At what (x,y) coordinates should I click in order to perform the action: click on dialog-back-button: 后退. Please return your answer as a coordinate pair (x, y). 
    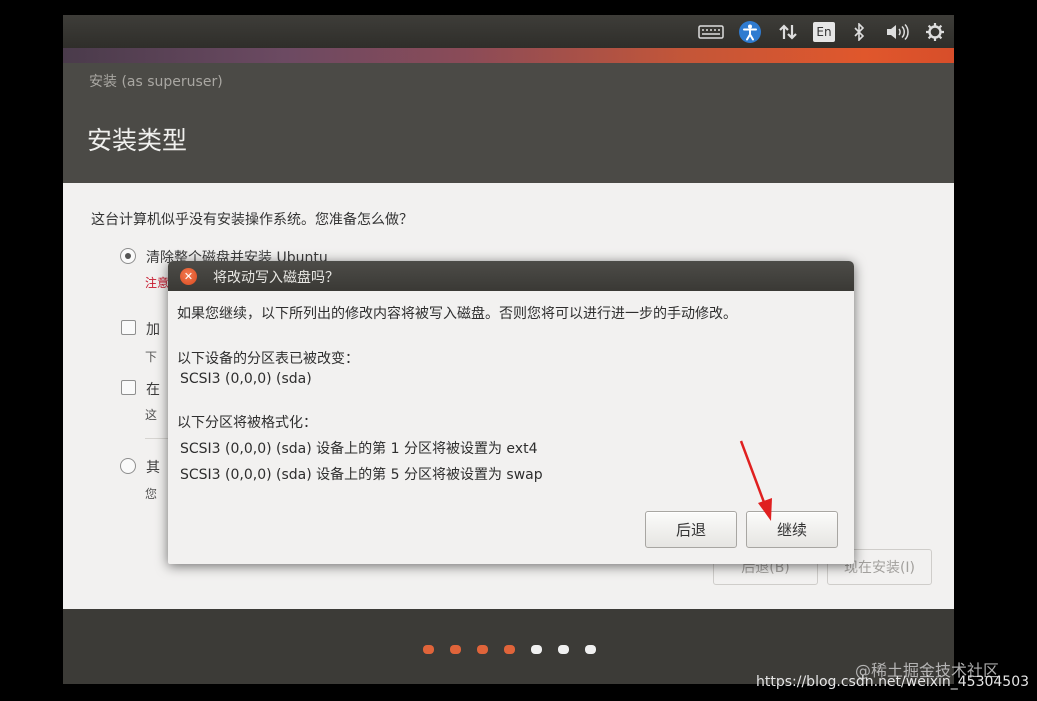
    Looking at the image, I should click on (691, 529).